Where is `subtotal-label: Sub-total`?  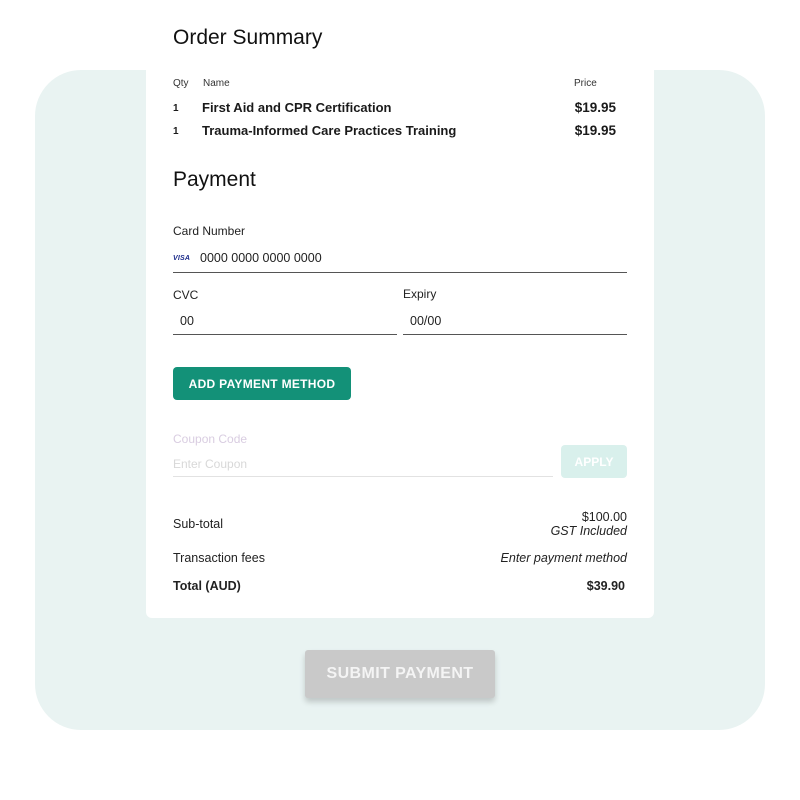
subtotal-label: Sub-total is located at coordinates (198, 524).